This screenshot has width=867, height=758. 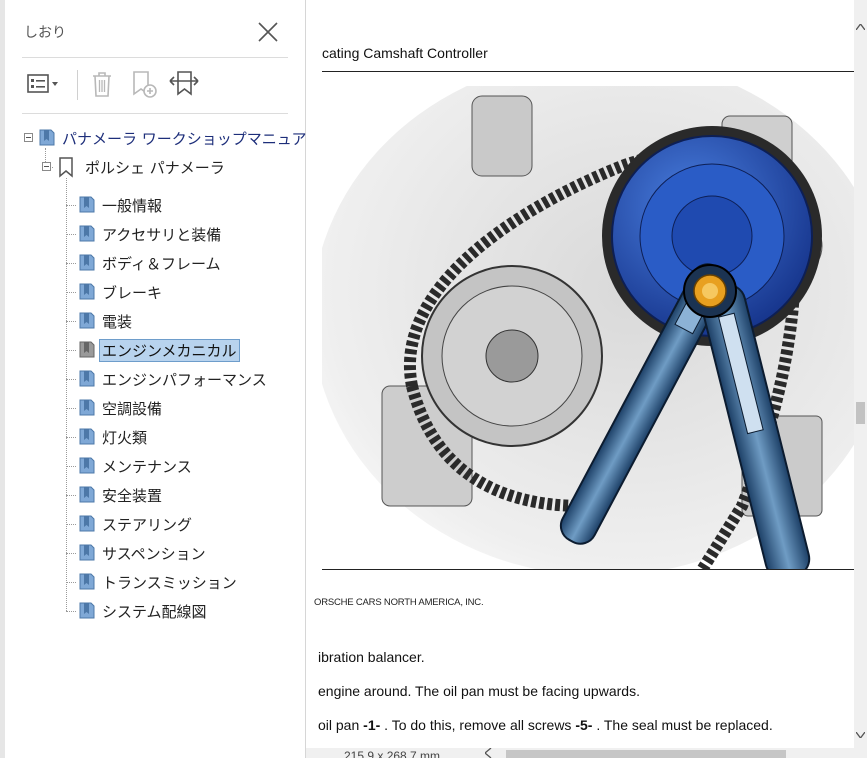 I want to click on bookmark-root: パナメーラ ワークショップマニュアル, so click(x=178, y=138).